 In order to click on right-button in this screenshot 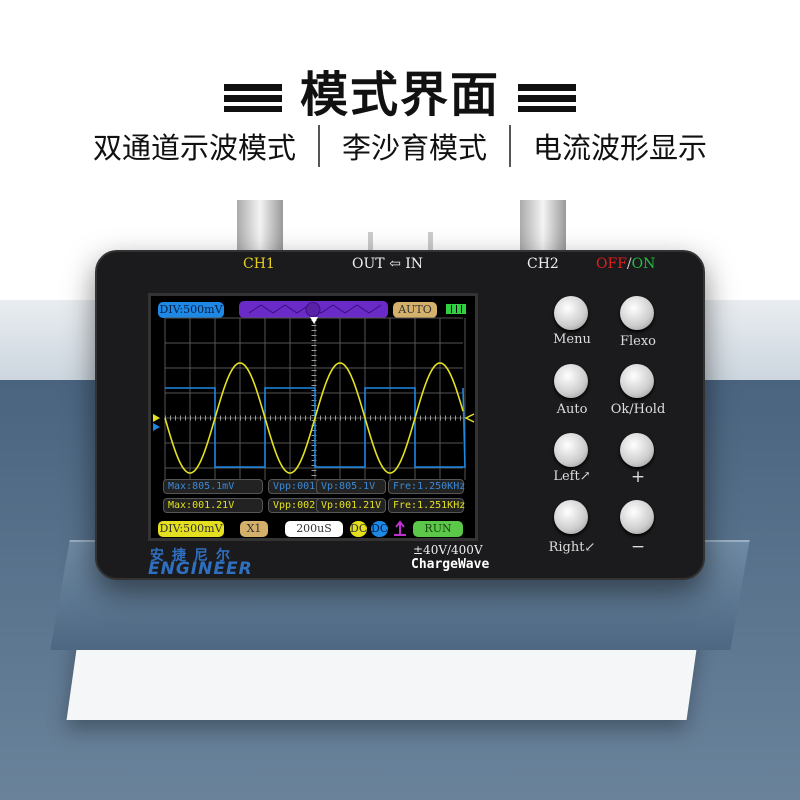, I will do `click(571, 517)`.